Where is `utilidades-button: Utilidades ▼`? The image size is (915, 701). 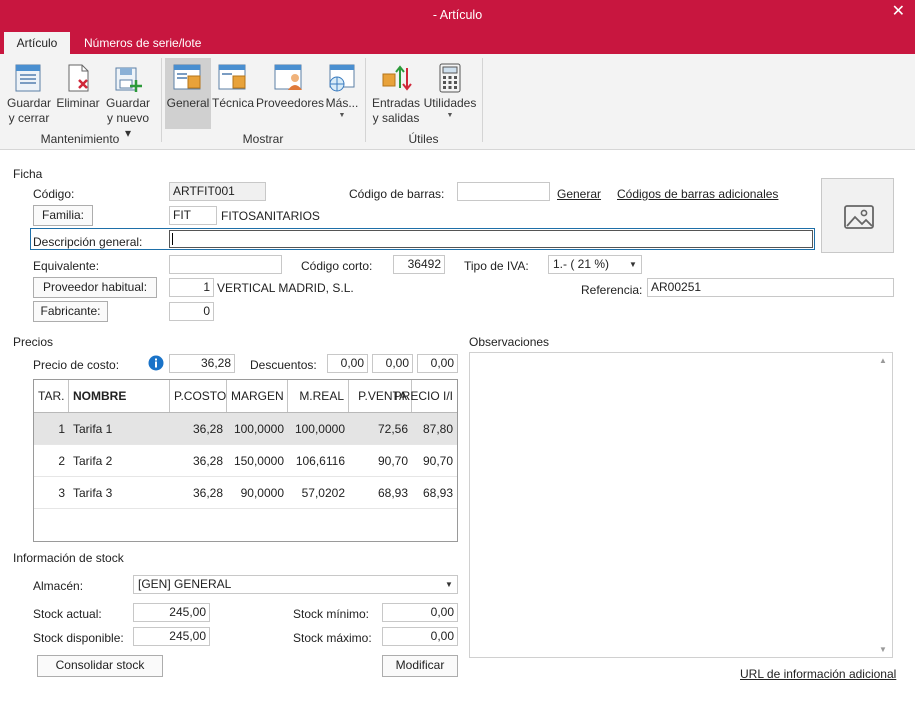
utilidades-button: Utilidades ▼ is located at coordinates (450, 89).